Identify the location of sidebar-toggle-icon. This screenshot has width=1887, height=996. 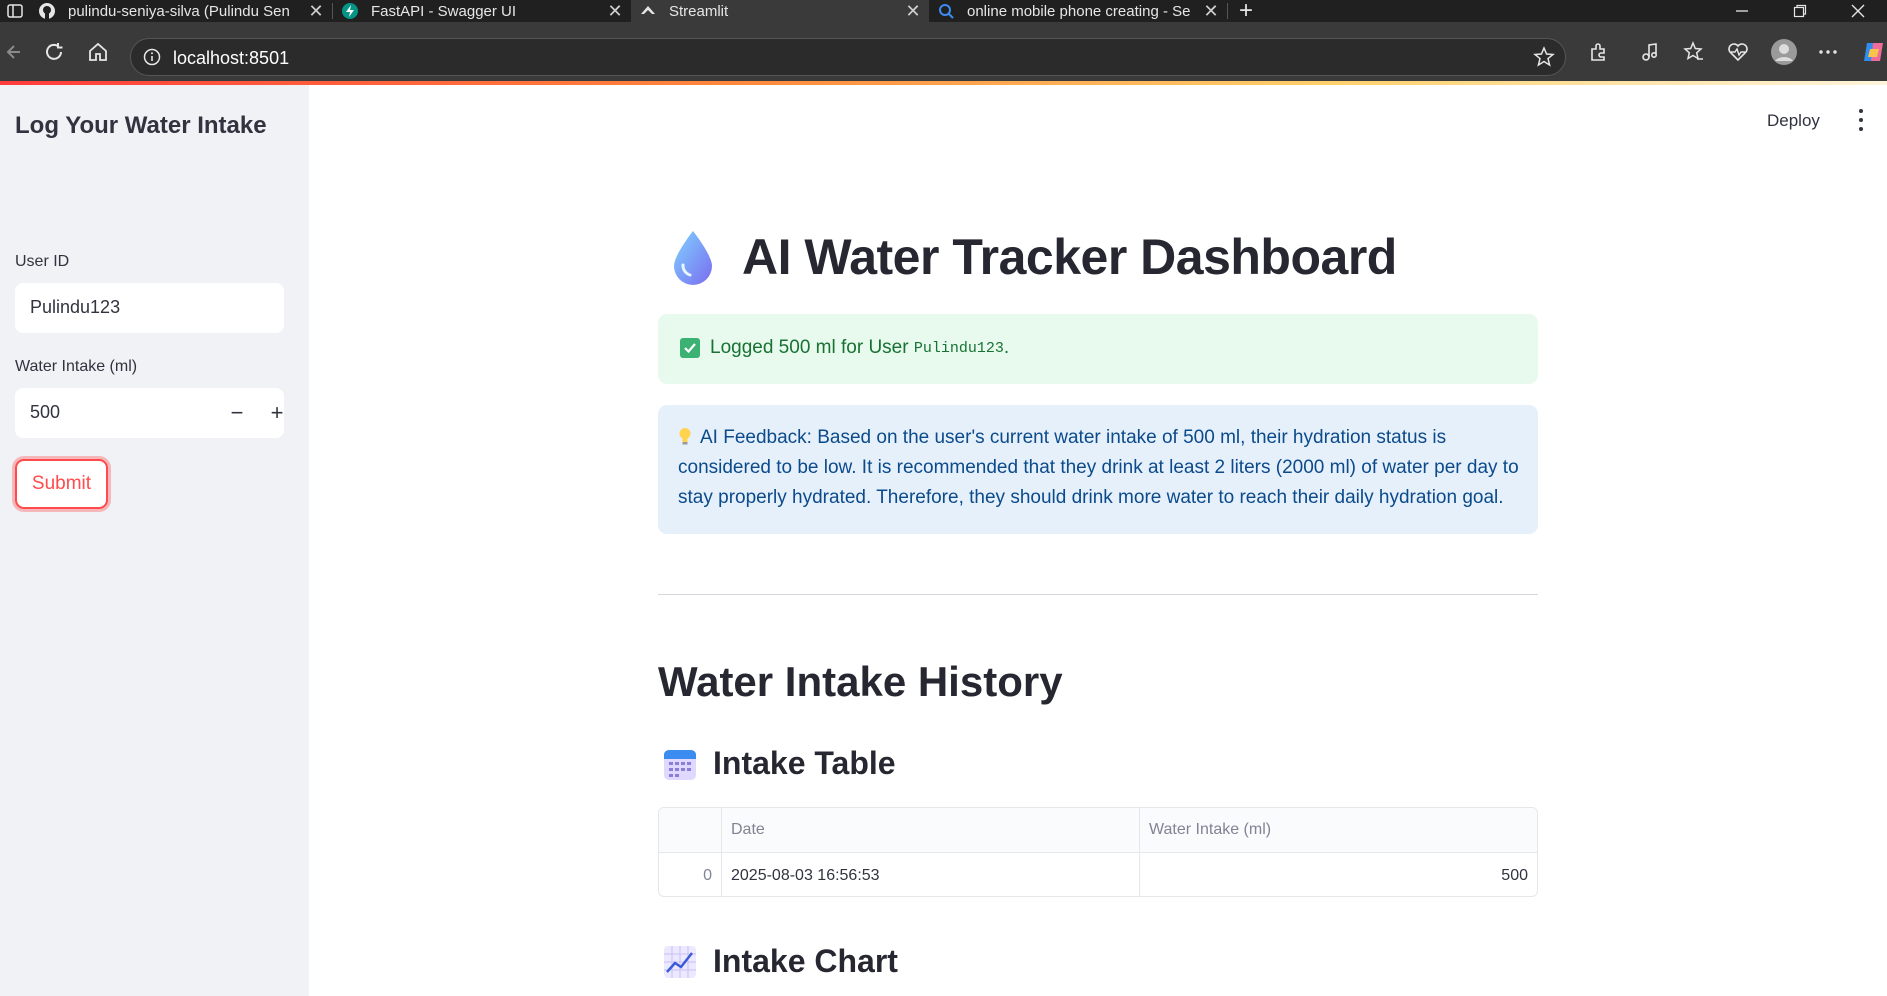
(15, 11).